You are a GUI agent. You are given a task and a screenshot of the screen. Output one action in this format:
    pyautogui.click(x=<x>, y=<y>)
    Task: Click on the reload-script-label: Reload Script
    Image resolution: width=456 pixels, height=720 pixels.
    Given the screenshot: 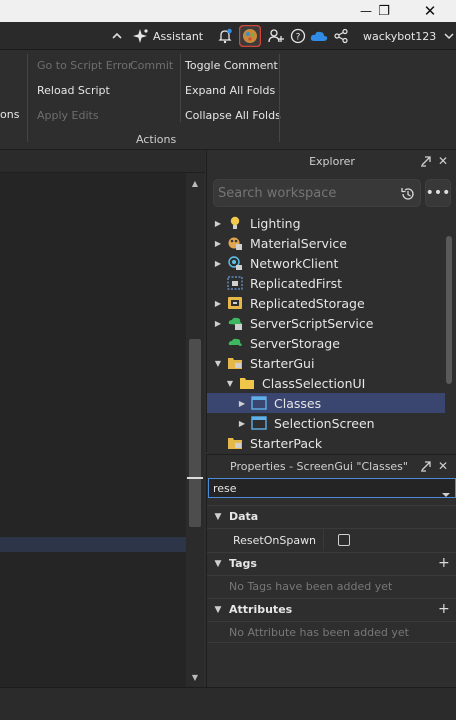 What is the action you would take?
    pyautogui.click(x=73, y=90)
    